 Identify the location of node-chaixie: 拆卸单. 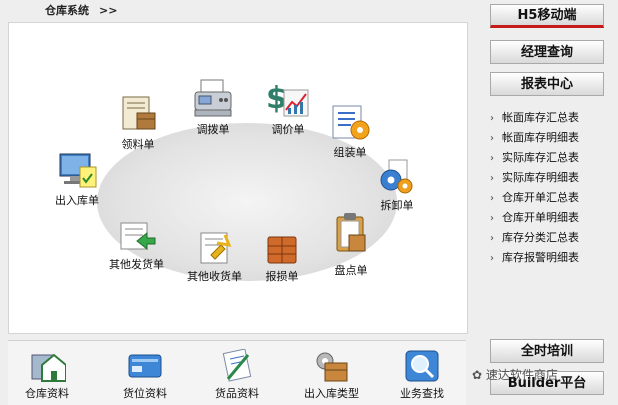
(397, 185).